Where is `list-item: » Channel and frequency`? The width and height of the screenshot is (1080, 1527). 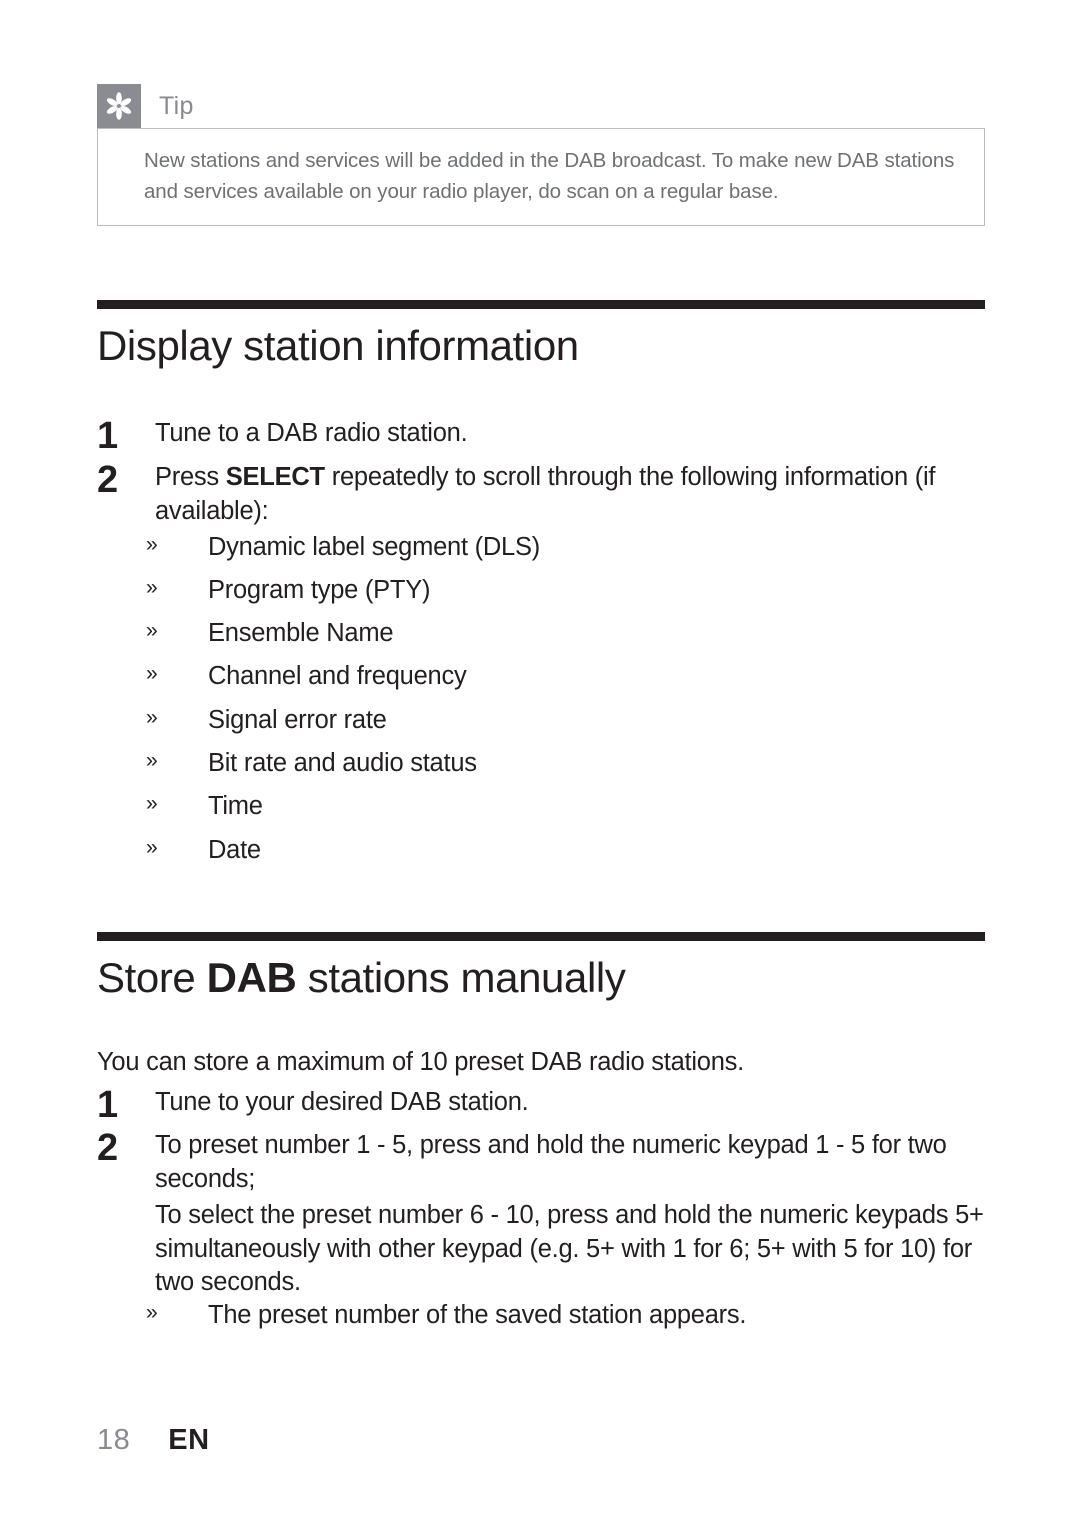 list-item: » Channel and frequency is located at coordinates (576, 677).